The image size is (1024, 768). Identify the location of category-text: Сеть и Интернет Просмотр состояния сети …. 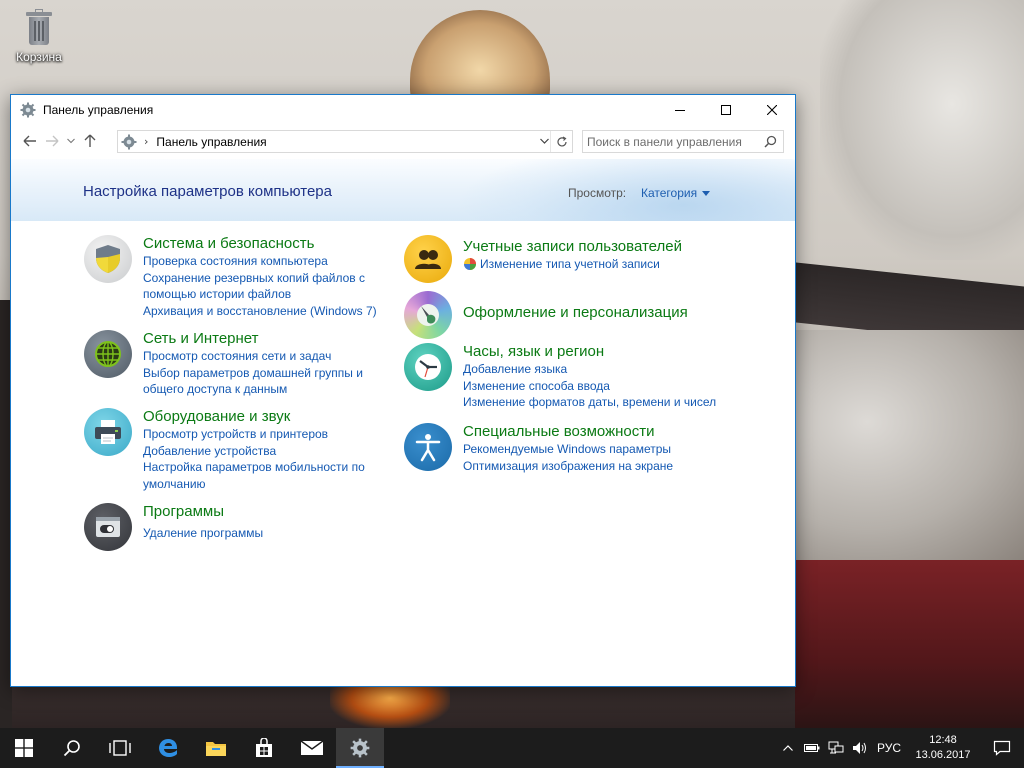
(253, 364).